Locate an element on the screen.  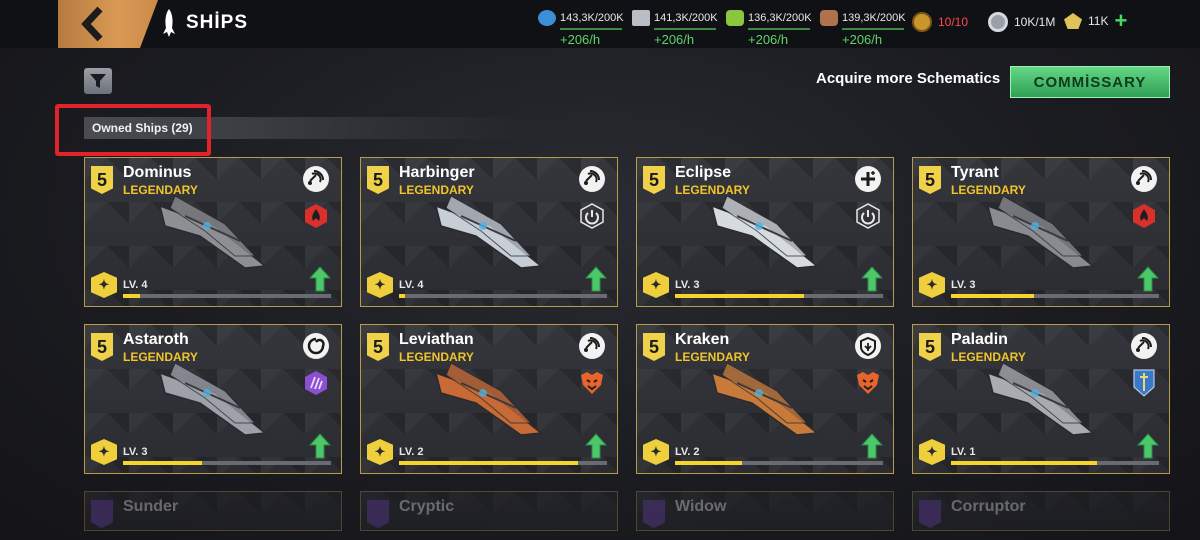
ship-name: Astaroth is located at coordinates (156, 339).